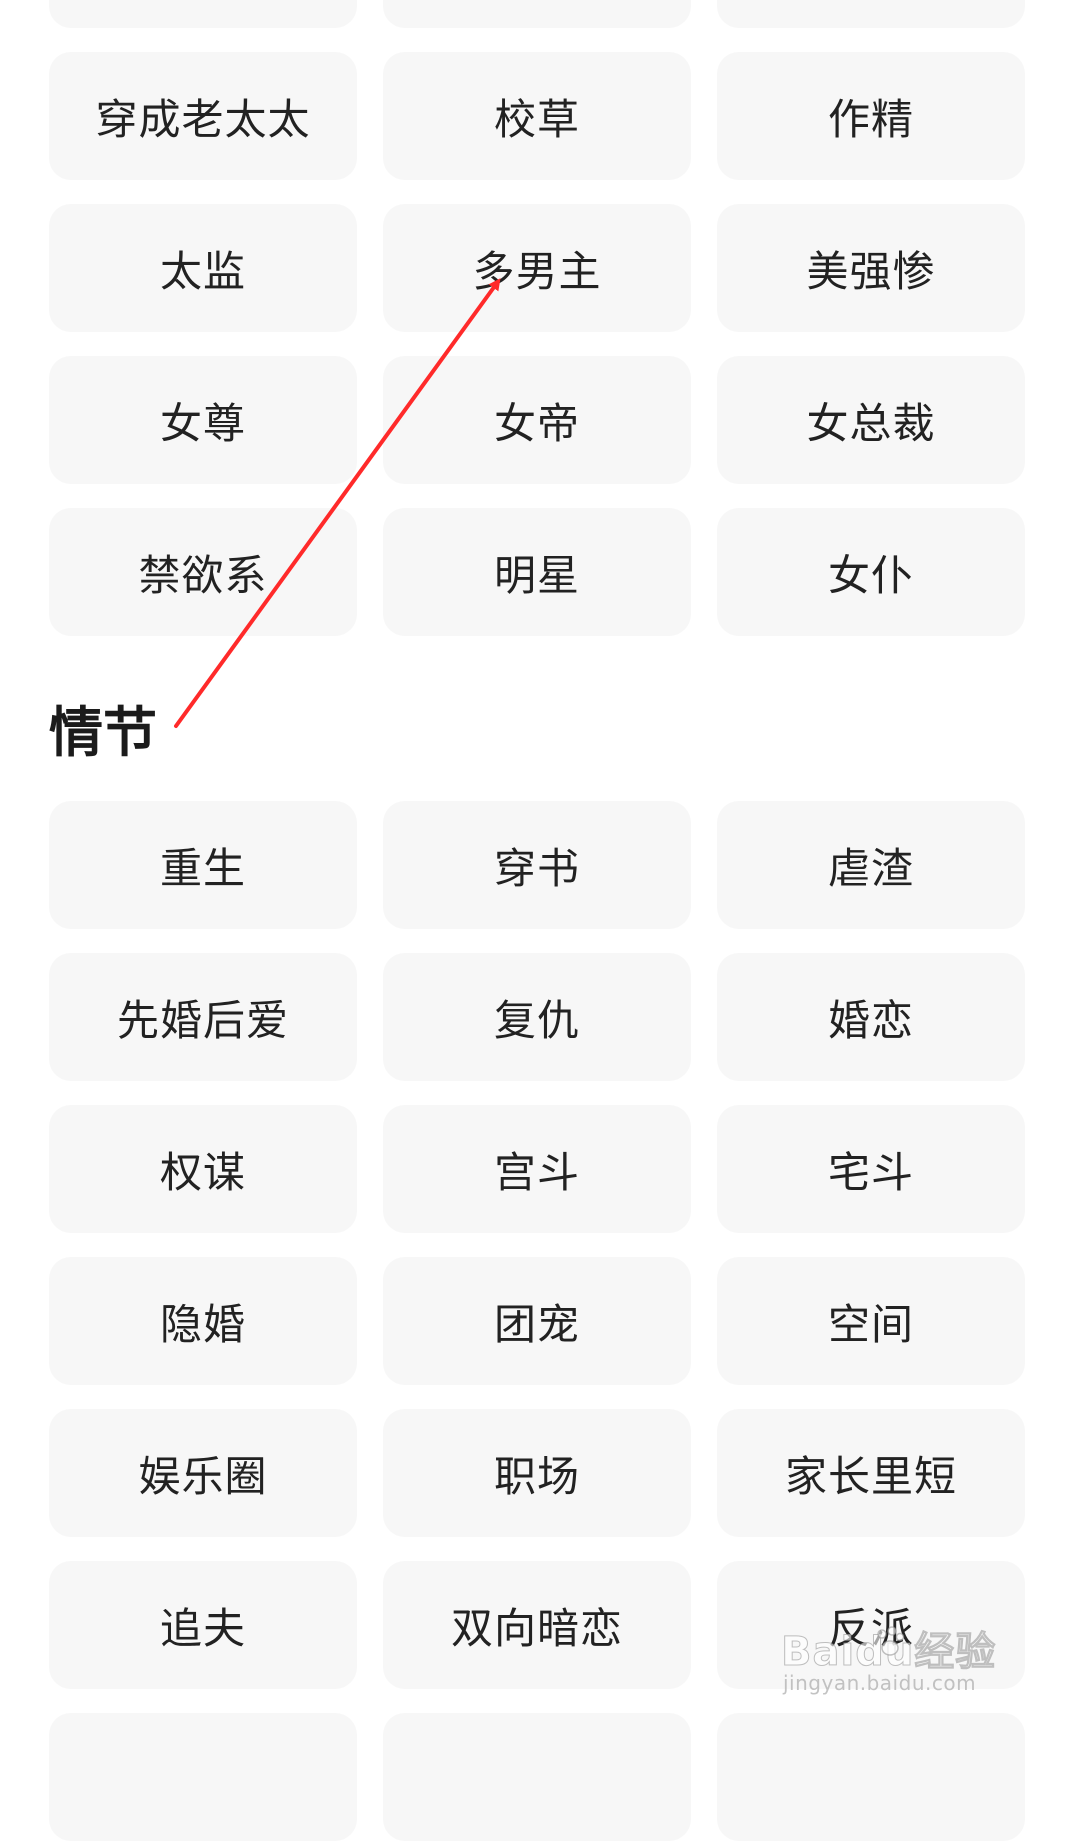 The image size is (1071, 1841). Describe the element at coordinates (871, 268) in the screenshot. I see `tag-button-8: 美强惨` at that location.